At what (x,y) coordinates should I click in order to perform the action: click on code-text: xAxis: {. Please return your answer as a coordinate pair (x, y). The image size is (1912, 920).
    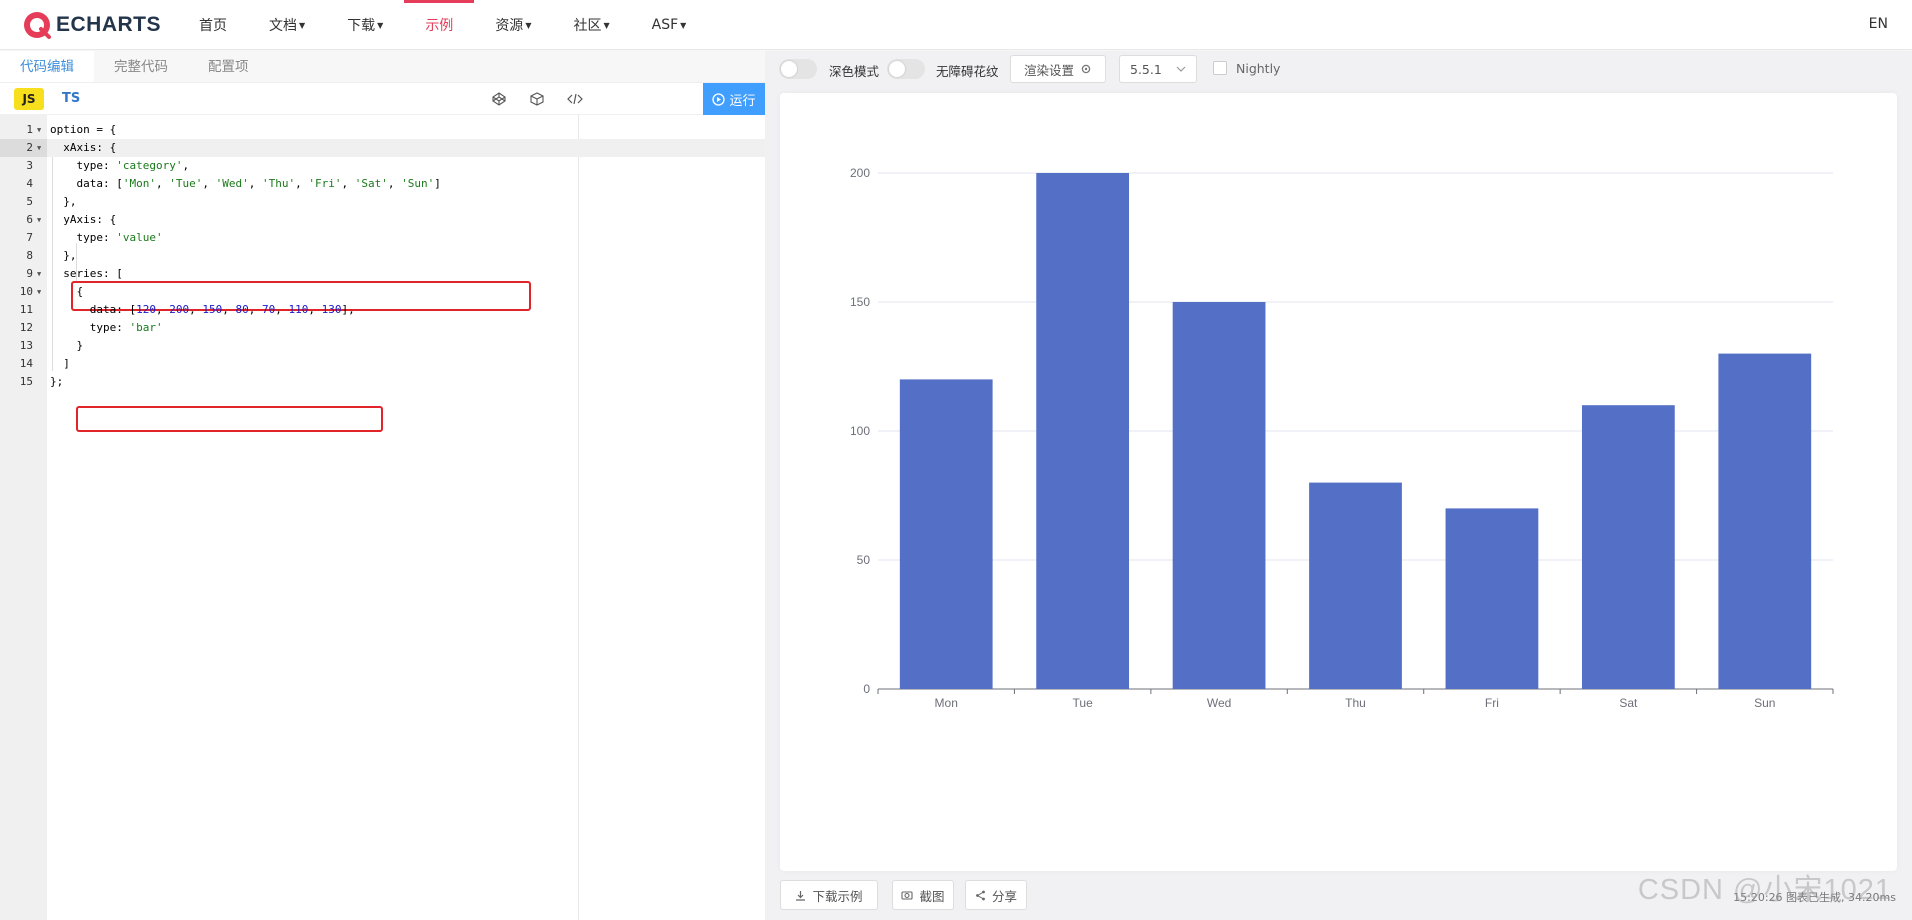
    Looking at the image, I should click on (83, 147).